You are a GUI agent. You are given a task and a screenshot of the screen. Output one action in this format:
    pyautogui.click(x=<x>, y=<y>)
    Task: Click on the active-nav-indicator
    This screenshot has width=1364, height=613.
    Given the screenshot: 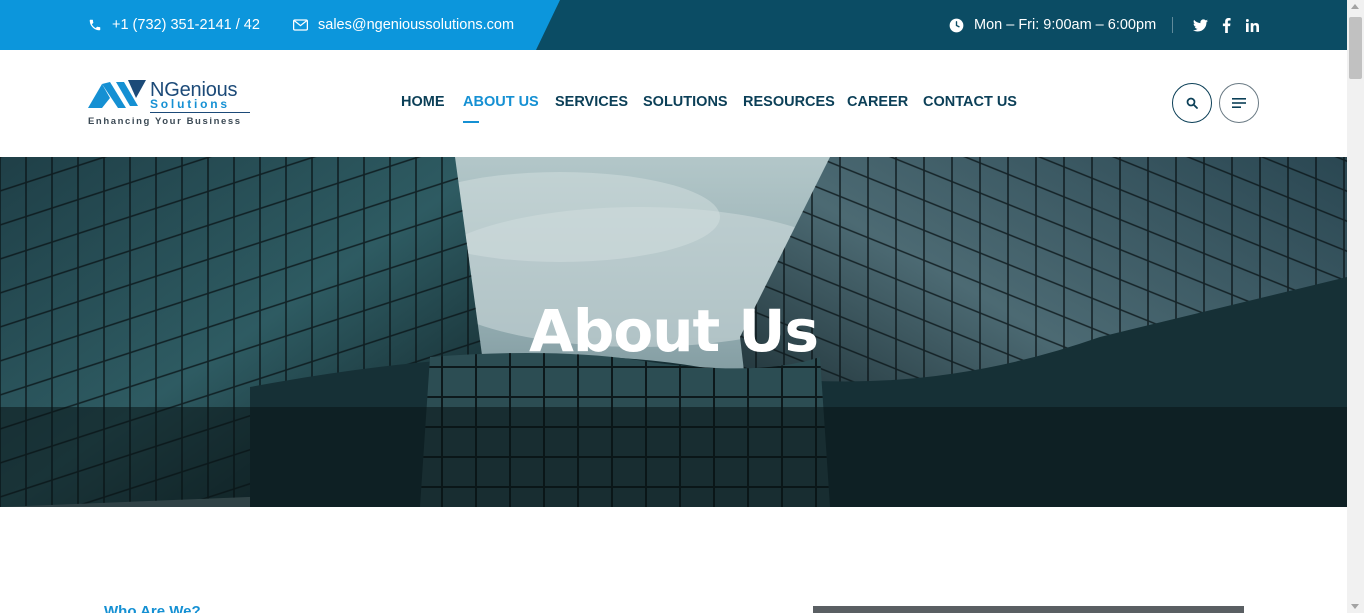 What is the action you would take?
    pyautogui.click(x=471, y=122)
    